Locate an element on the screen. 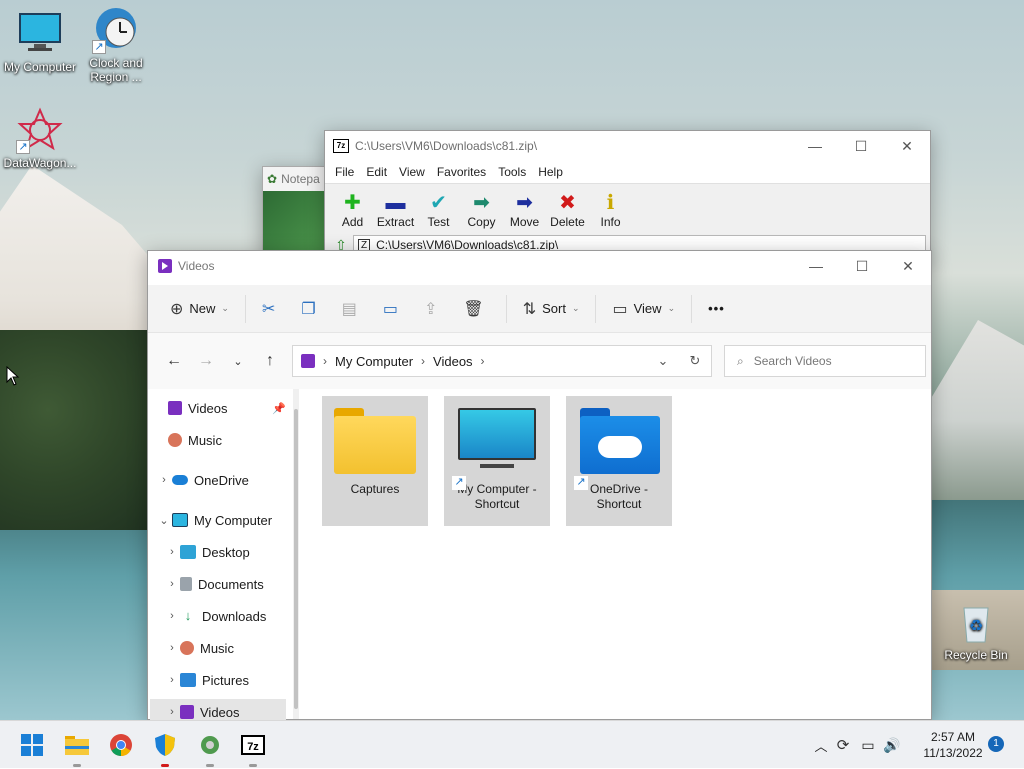  new-button: ⊕ New ⌄ is located at coordinates (199, 309).